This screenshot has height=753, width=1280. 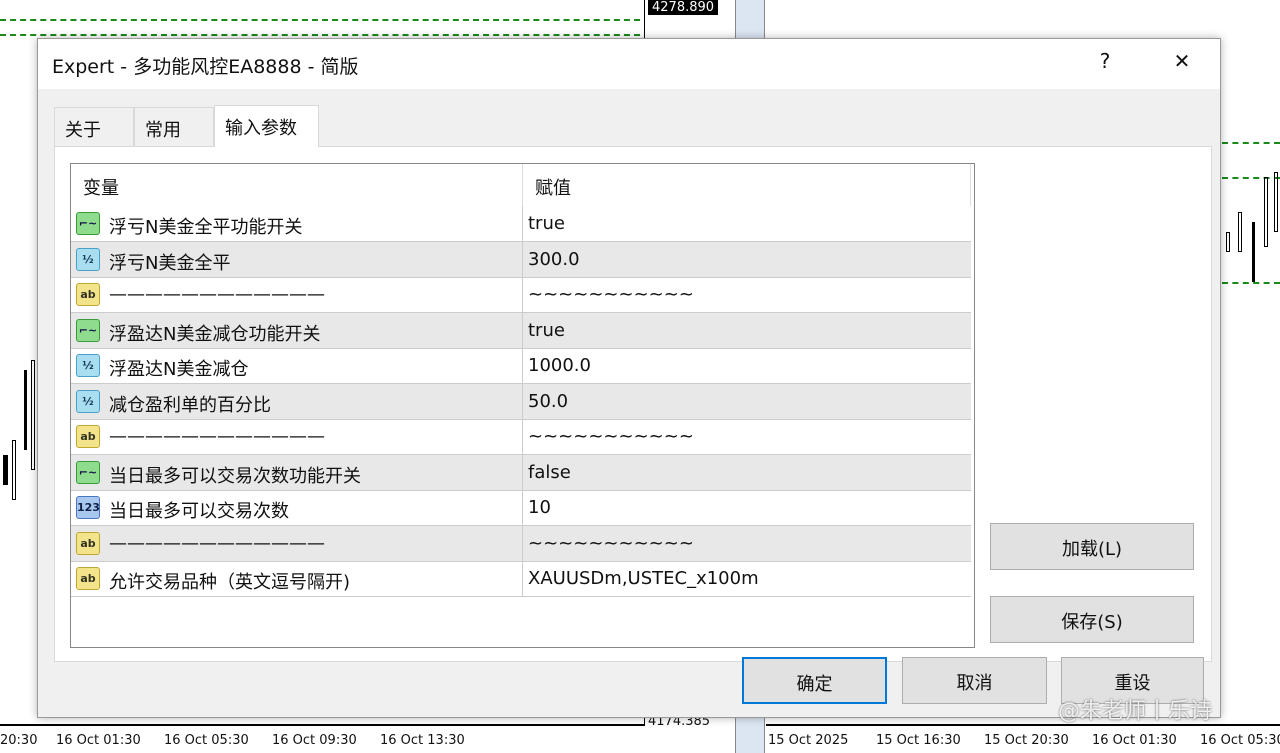 I want to click on cancel-button: 取消, so click(x=974, y=680).